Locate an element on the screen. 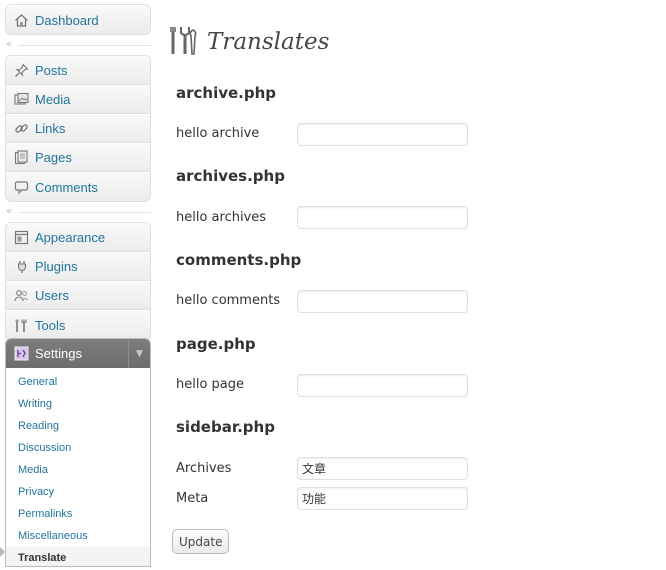  submenu-item-permalinks: Permalinks is located at coordinates (78, 514).